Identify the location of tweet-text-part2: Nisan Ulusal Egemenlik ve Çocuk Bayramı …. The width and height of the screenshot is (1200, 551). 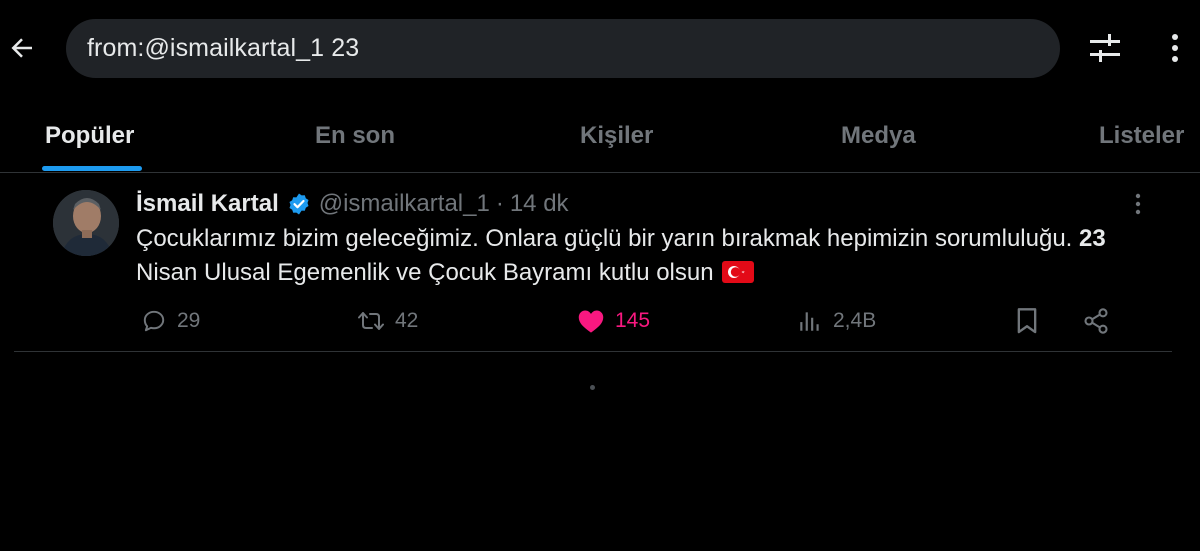
(428, 272).